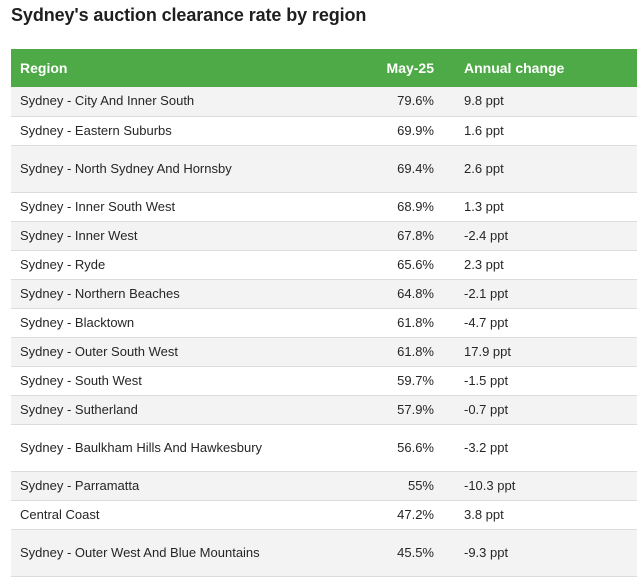 The width and height of the screenshot is (638, 577). What do you see at coordinates (324, 380) in the screenshot?
I see `table-row: Sydney - South West 59.7% -1.5 ppt` at bounding box center [324, 380].